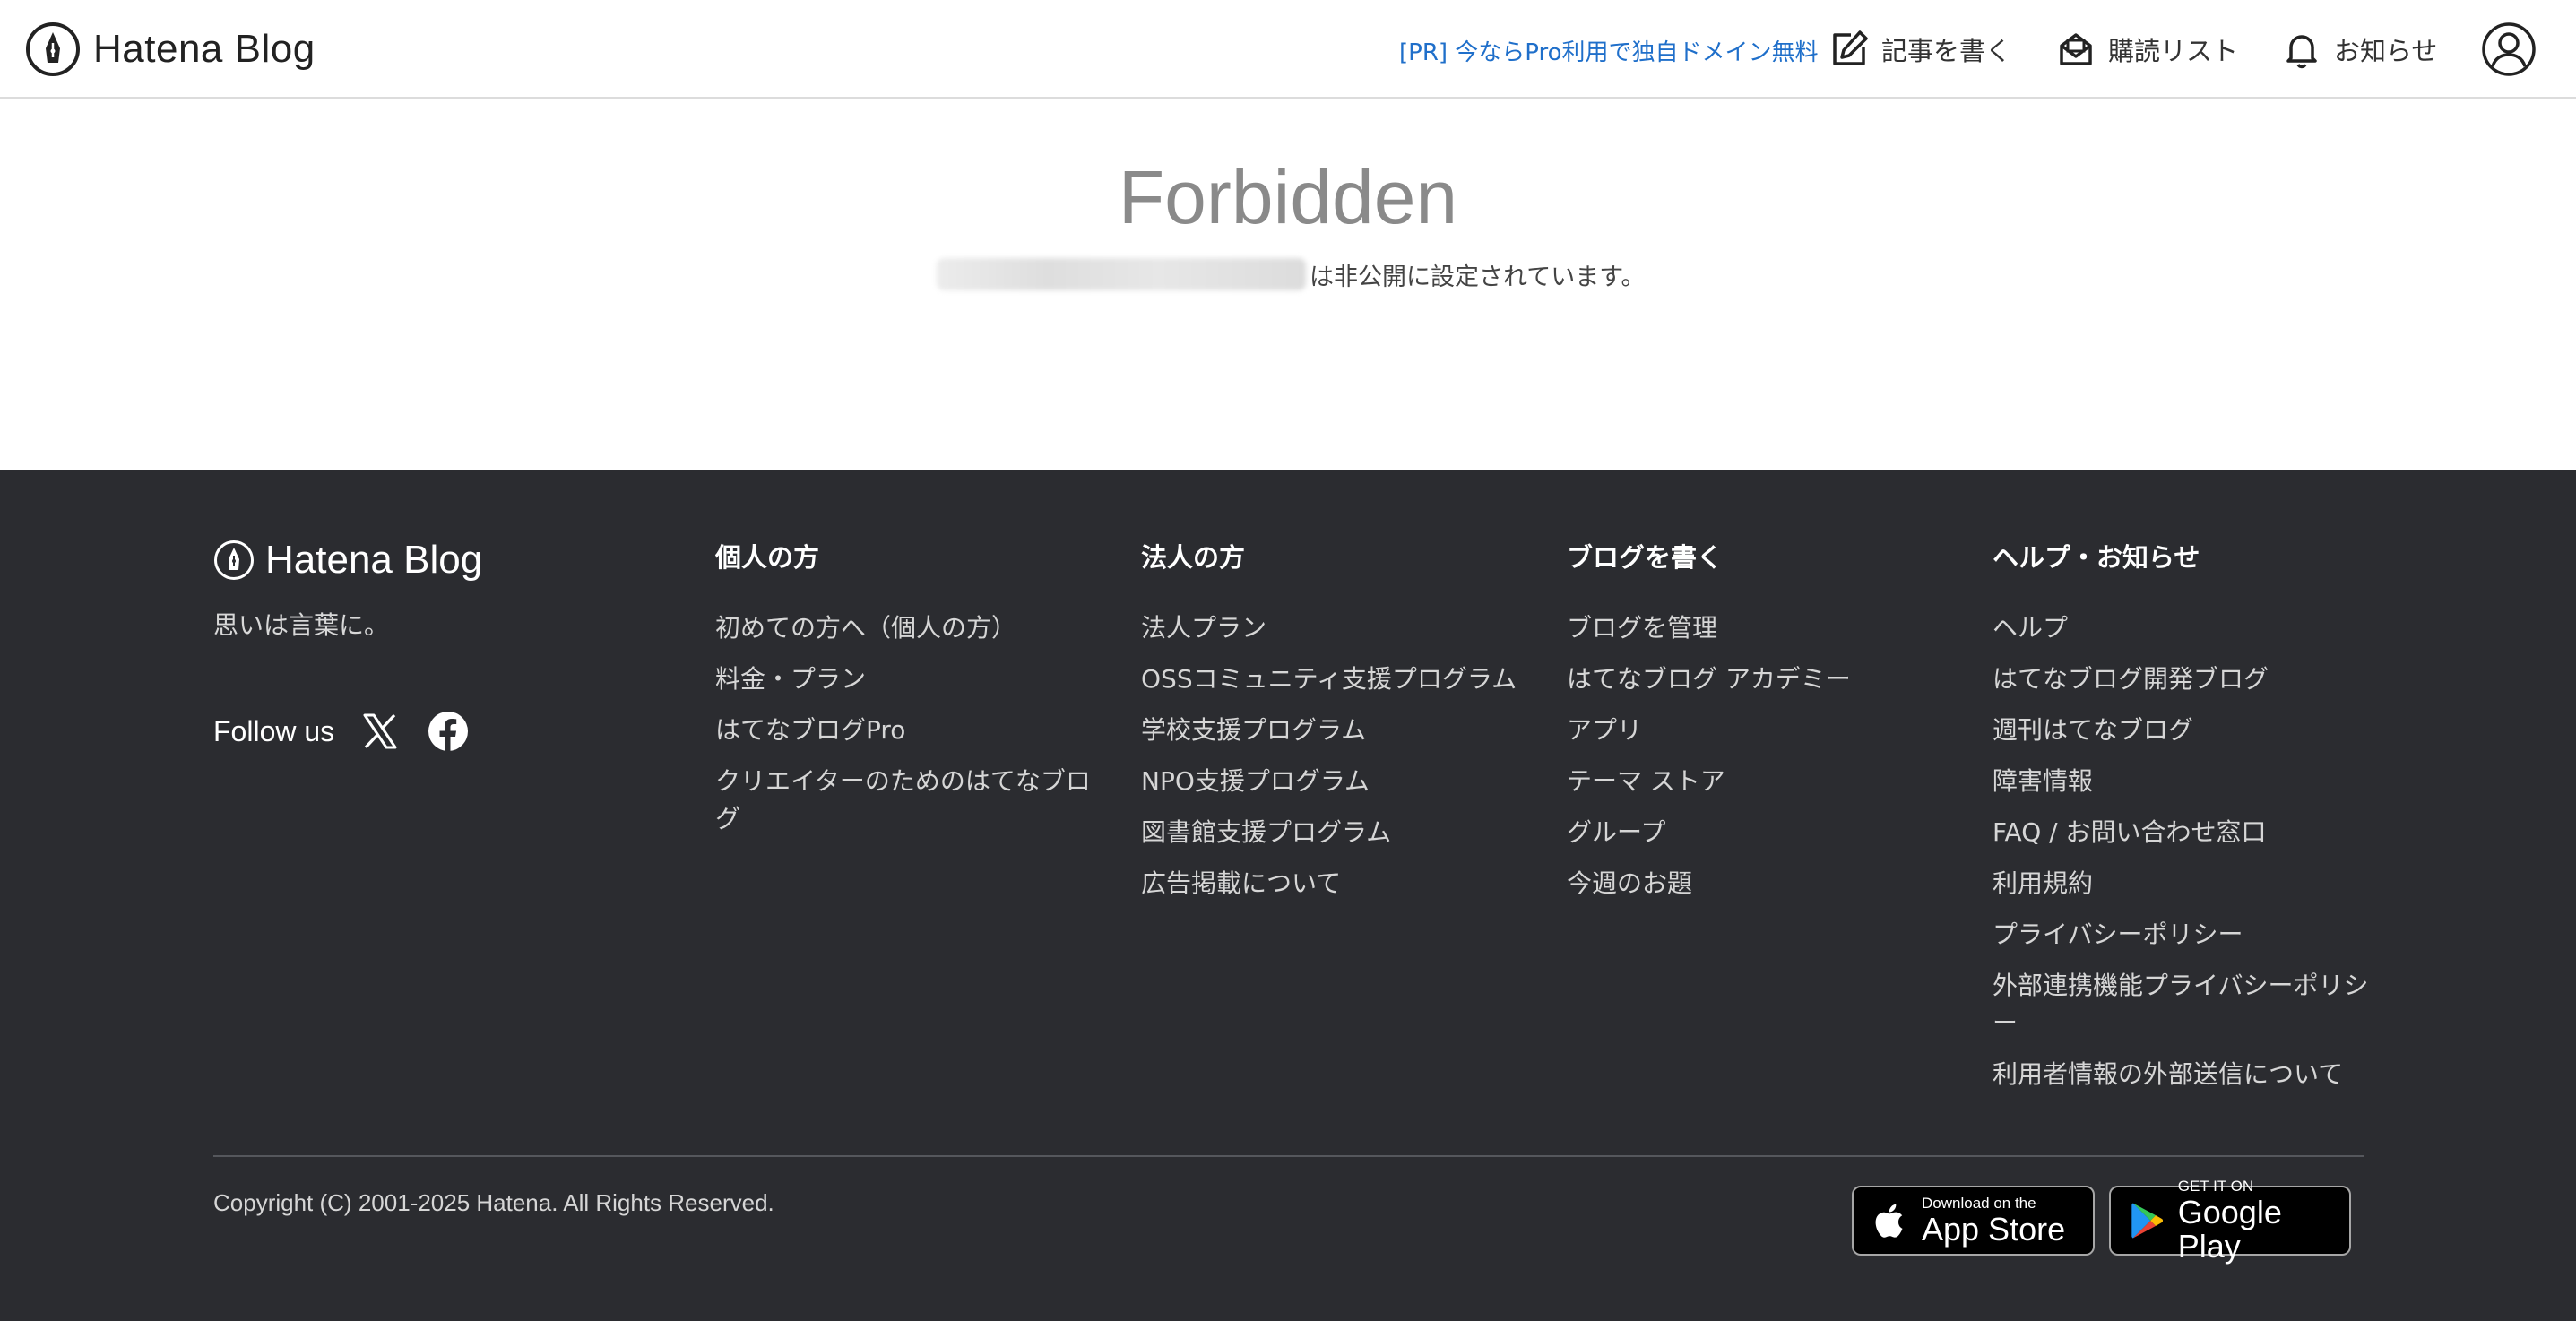  Describe the element at coordinates (2076, 49) in the screenshot. I see `inbox-icon` at that location.